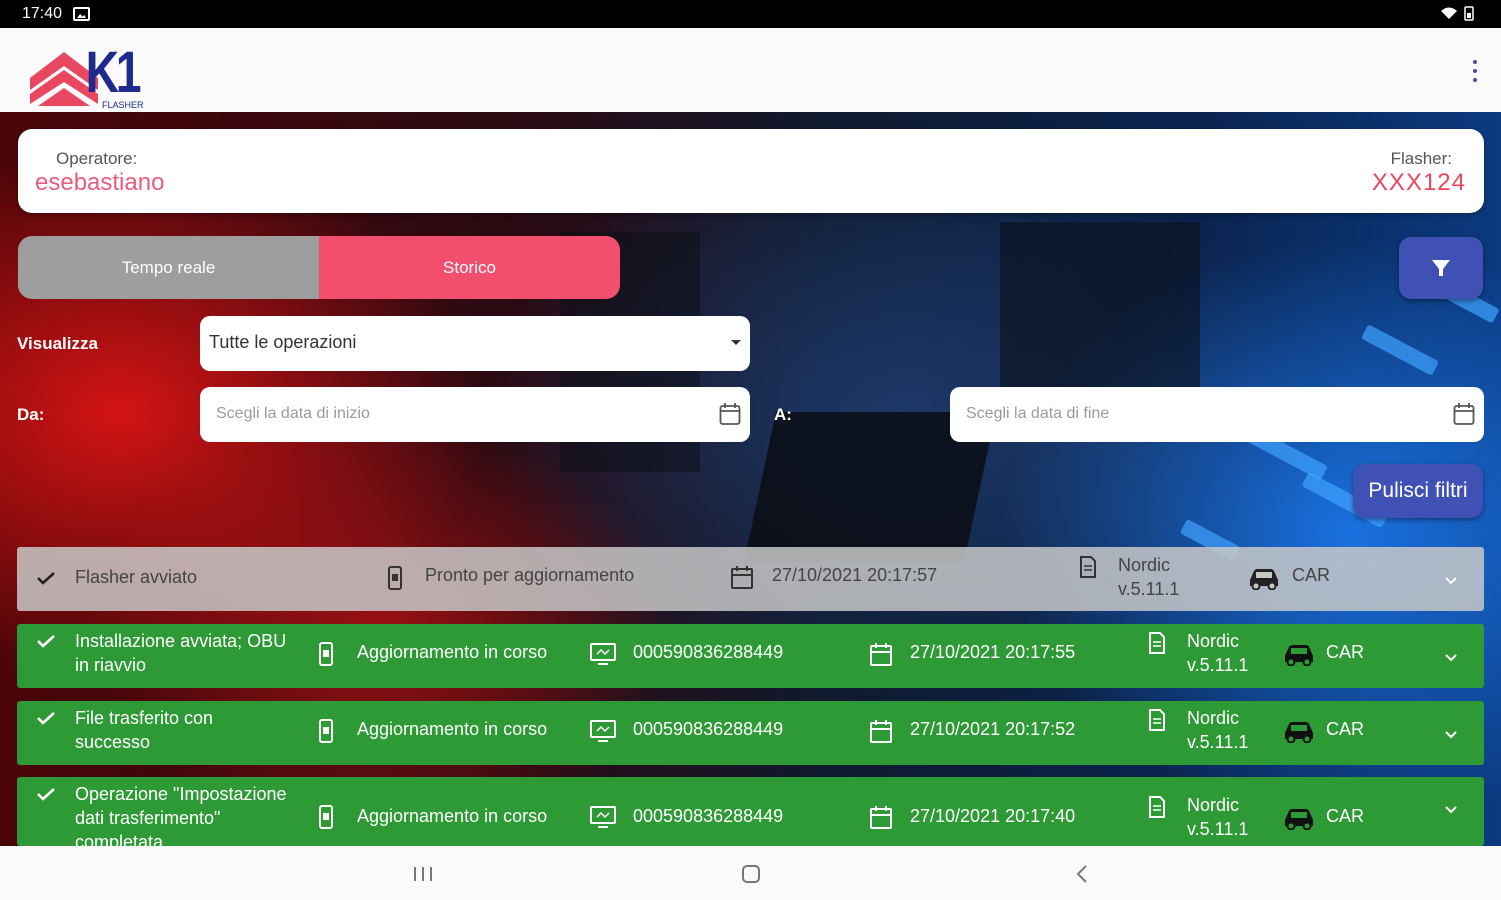 This screenshot has height=900, width=1501. What do you see at coordinates (750, 14) in the screenshot?
I see `status-bar: 17:40` at bounding box center [750, 14].